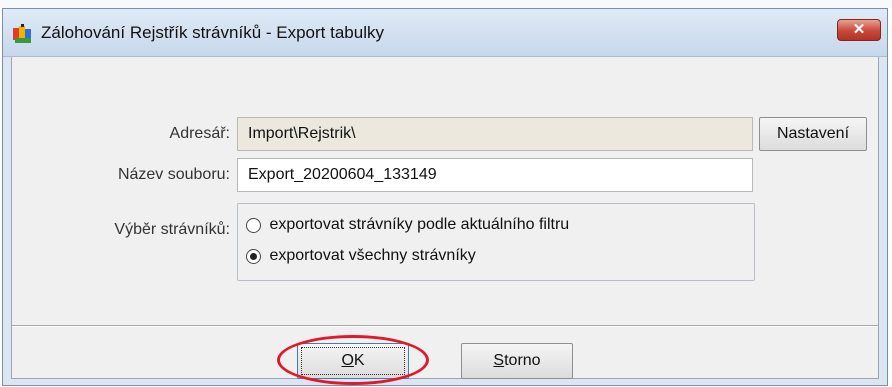 The image size is (892, 387). I want to click on radio-label-all: exportovat všechny strávníky, so click(372, 255).